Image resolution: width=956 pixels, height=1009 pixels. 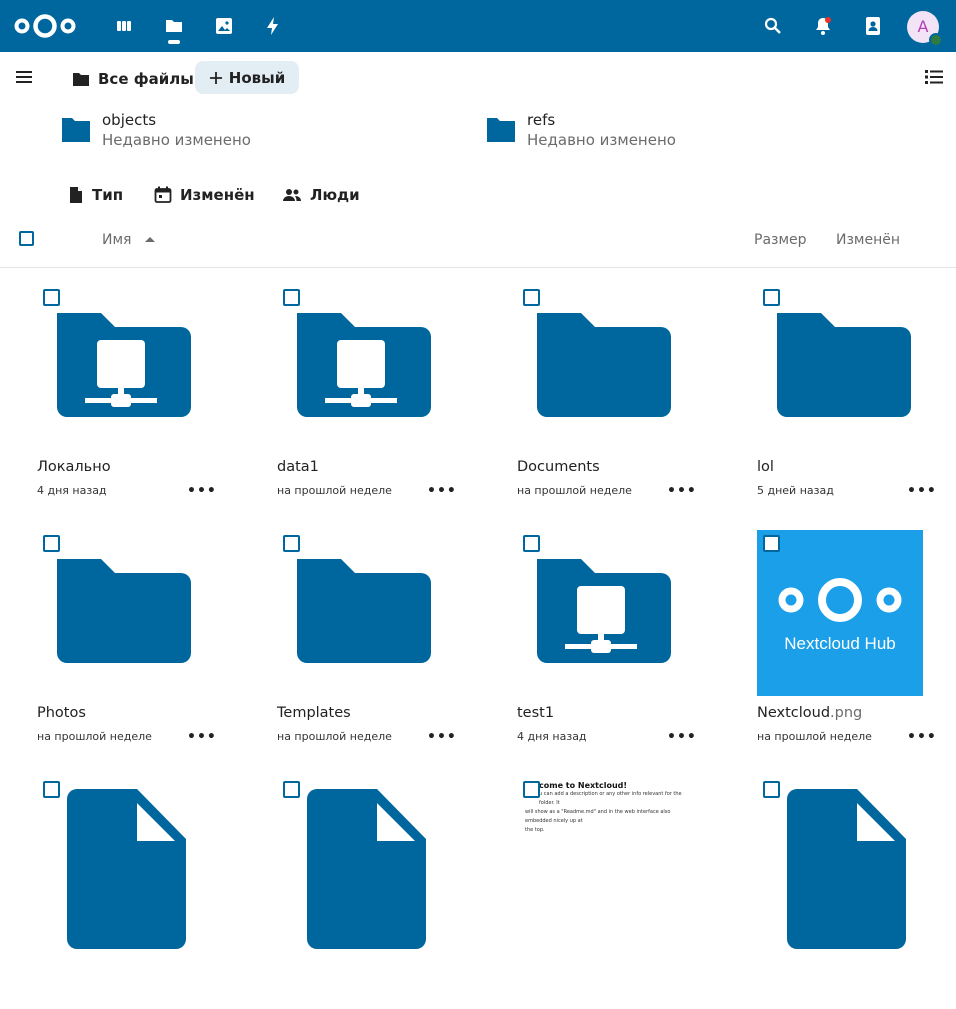 I want to click on activity-icon, so click(x=273, y=26).